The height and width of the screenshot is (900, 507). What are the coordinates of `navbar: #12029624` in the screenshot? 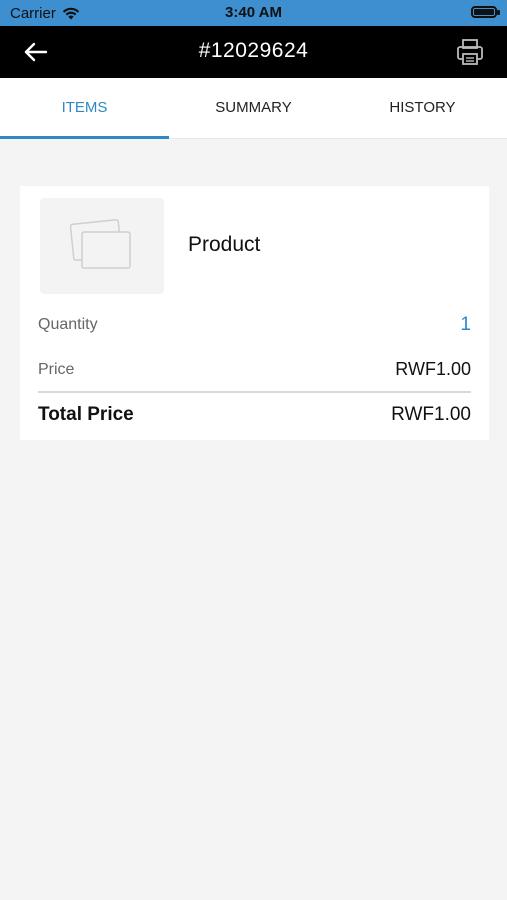 It's located at (253, 52).